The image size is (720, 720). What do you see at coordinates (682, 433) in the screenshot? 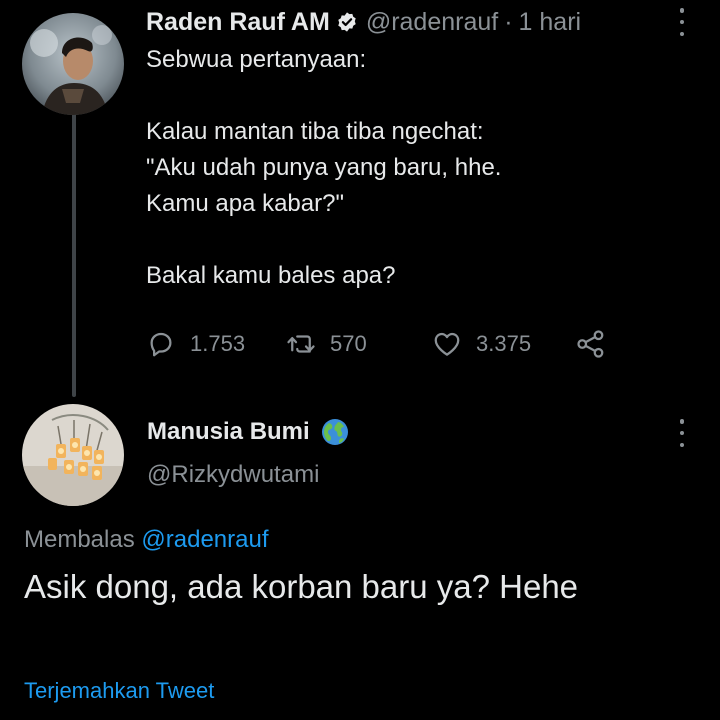
I see `reply-more-options-icon` at bounding box center [682, 433].